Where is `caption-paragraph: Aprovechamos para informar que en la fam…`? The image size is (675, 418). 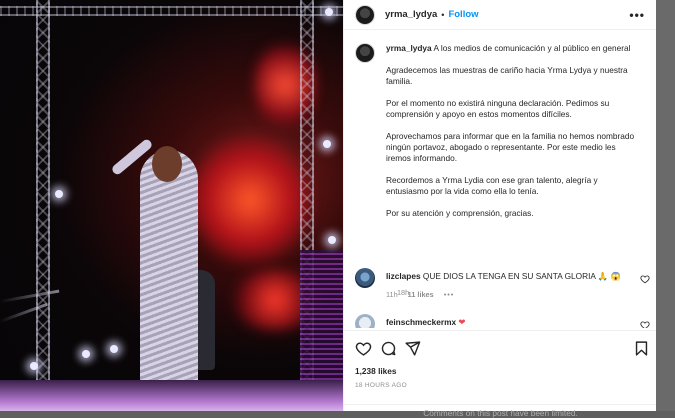
caption-paragraph: Aprovechamos para informar que en la fam… is located at coordinates (510, 147).